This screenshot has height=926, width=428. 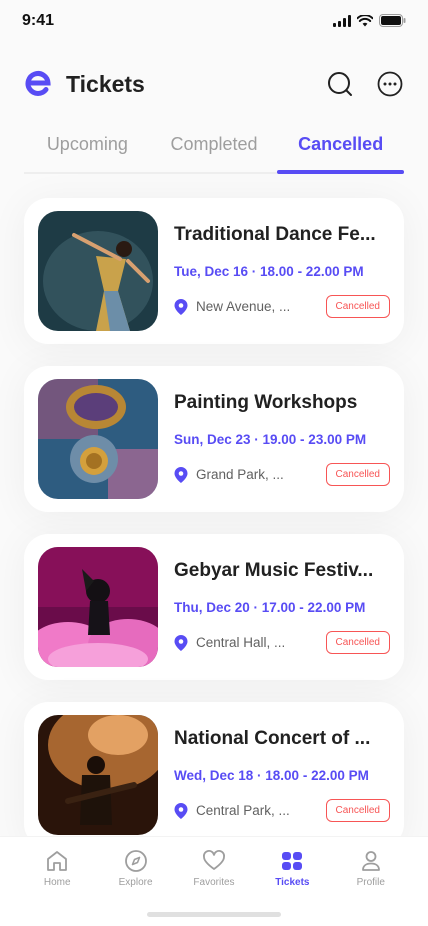 I want to click on status-icons, so click(x=369, y=20).